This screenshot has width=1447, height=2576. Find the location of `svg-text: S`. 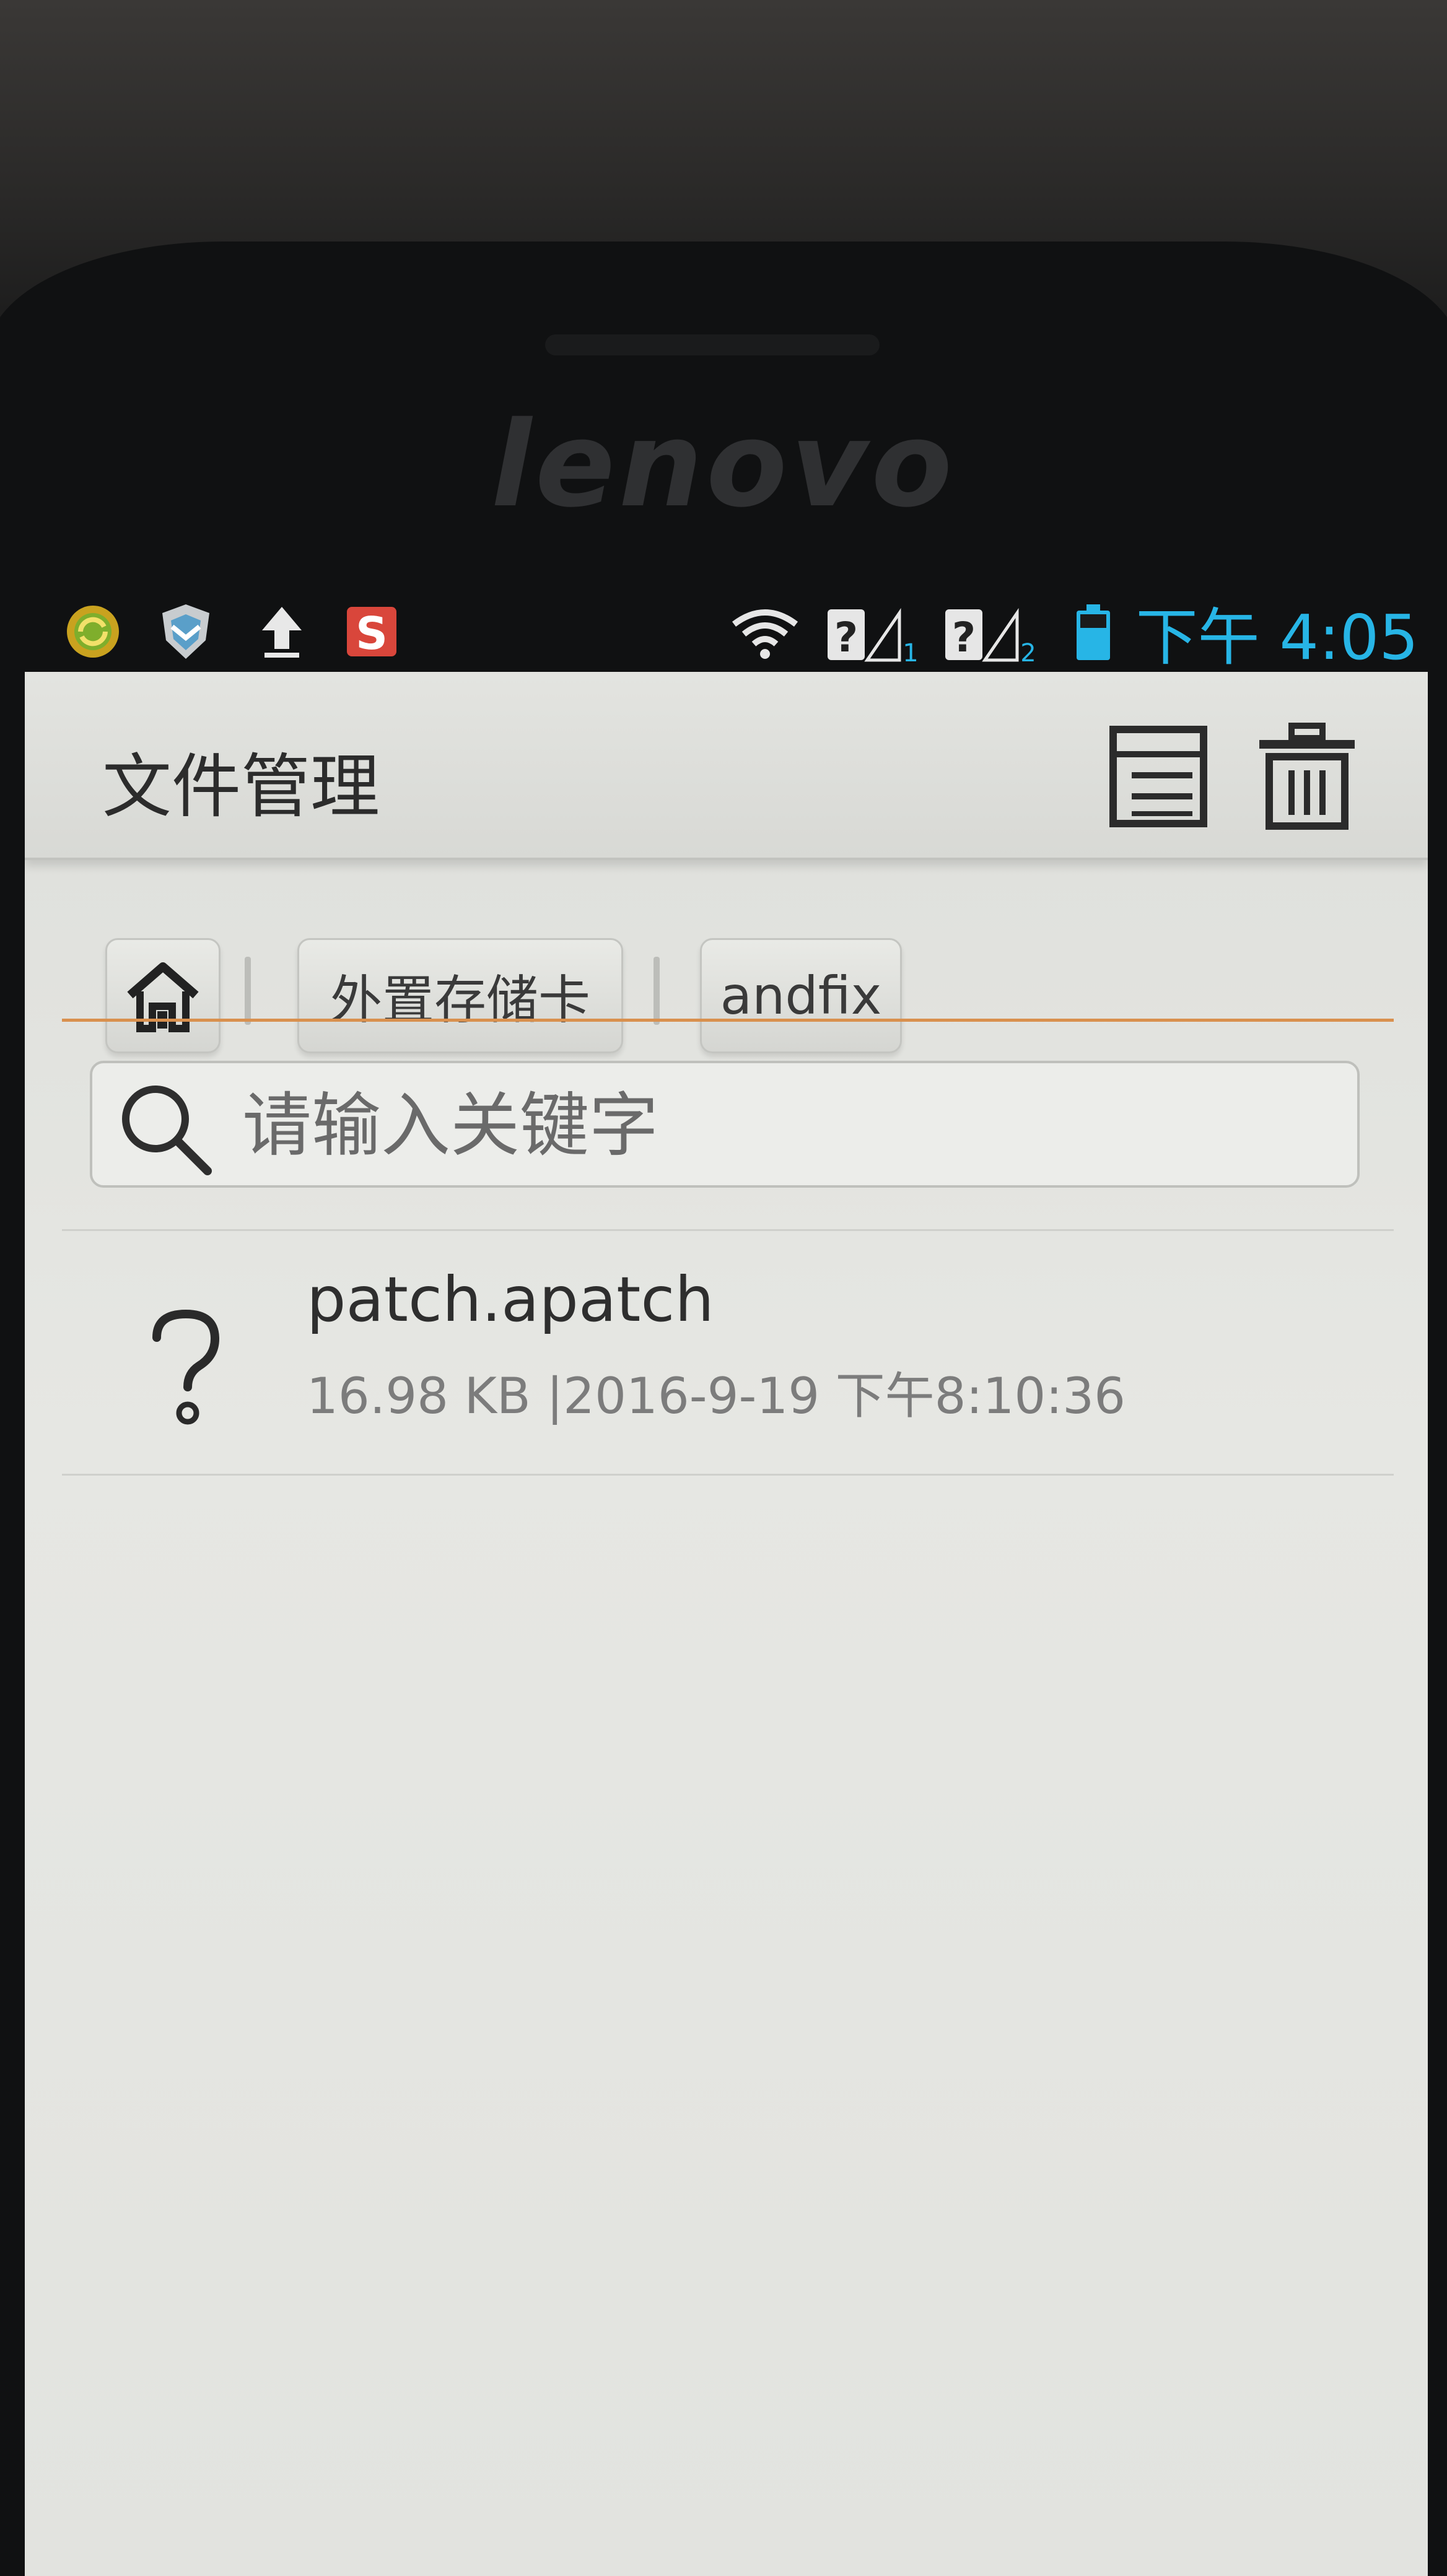

svg-text: S is located at coordinates (372, 633).